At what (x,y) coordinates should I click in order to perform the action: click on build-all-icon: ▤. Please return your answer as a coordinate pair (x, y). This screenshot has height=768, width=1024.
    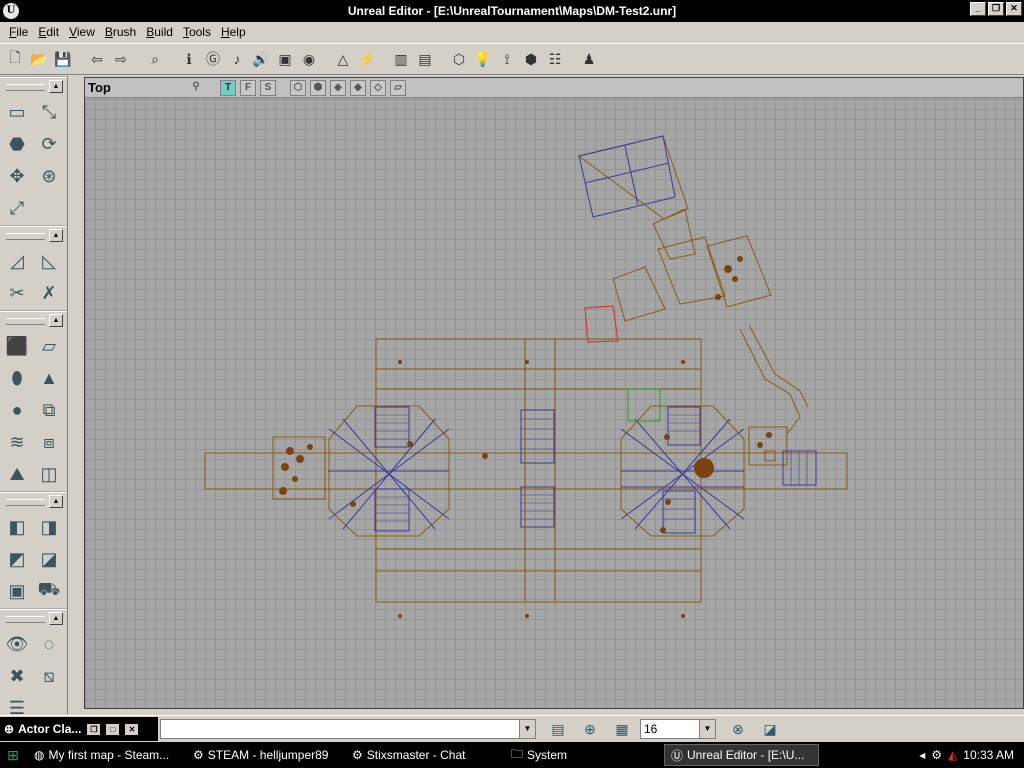
    Looking at the image, I should click on (425, 59).